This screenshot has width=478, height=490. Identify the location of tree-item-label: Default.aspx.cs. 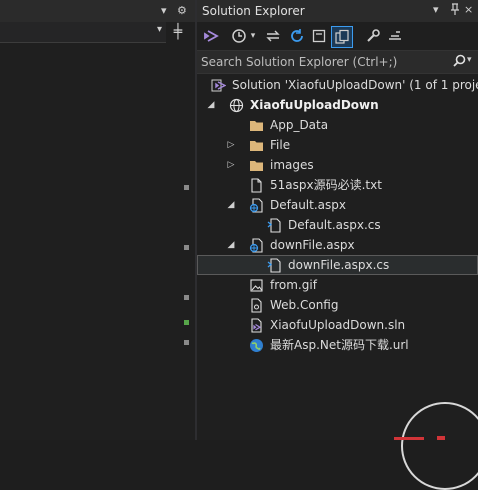
(334, 225).